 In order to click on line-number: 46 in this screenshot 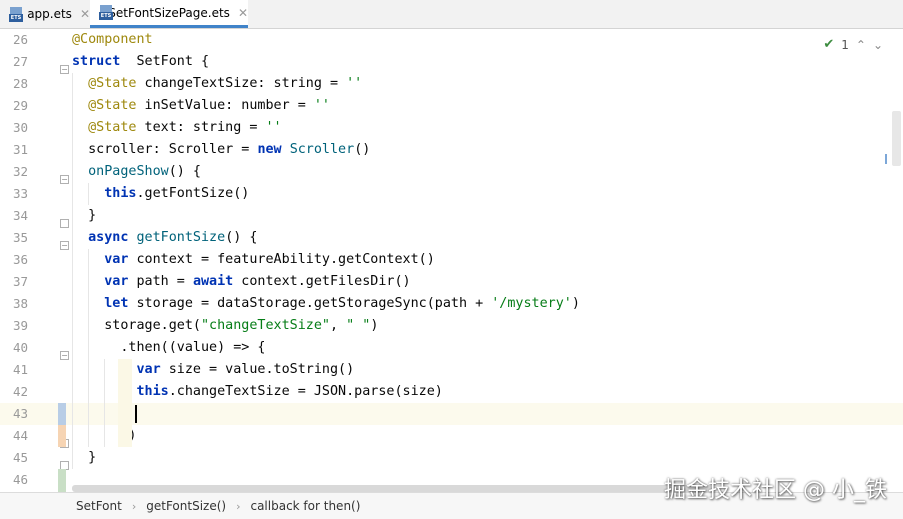, I will do `click(20, 479)`.